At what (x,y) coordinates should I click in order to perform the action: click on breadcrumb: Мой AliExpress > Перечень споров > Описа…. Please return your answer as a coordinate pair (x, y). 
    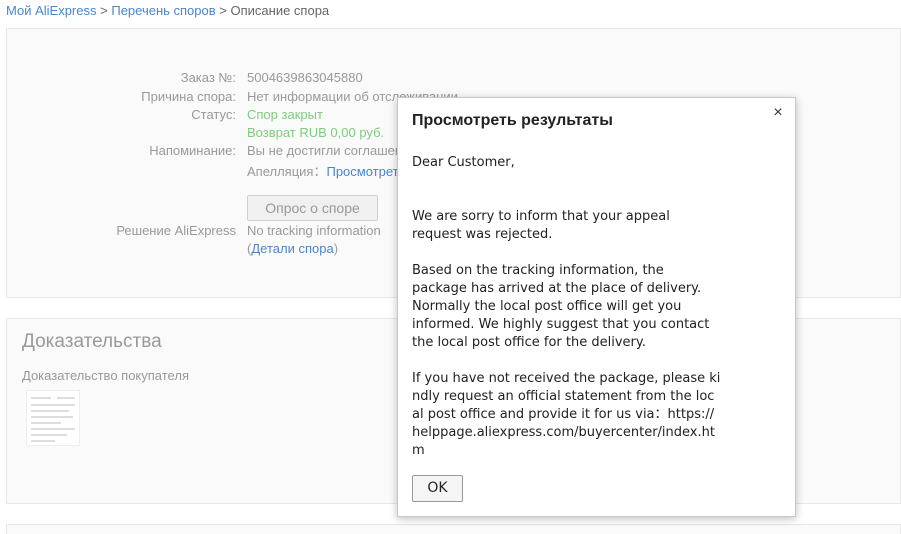
    Looking at the image, I should click on (167, 10).